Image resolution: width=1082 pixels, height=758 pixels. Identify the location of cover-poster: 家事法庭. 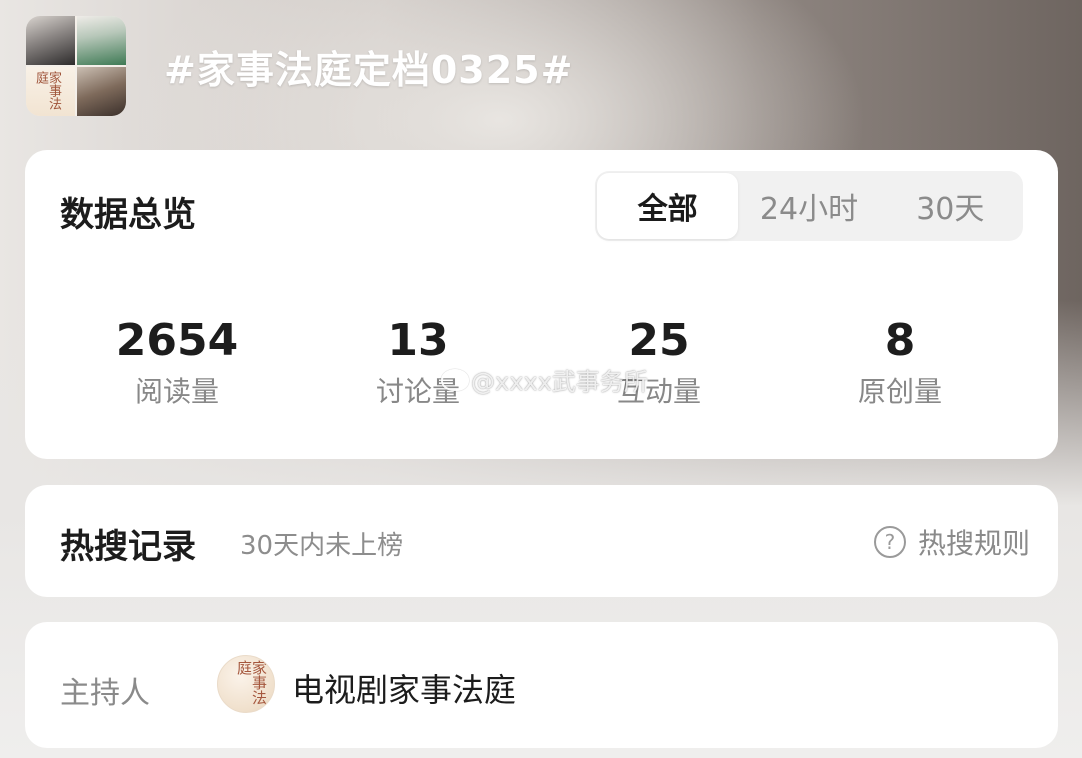
(50, 91).